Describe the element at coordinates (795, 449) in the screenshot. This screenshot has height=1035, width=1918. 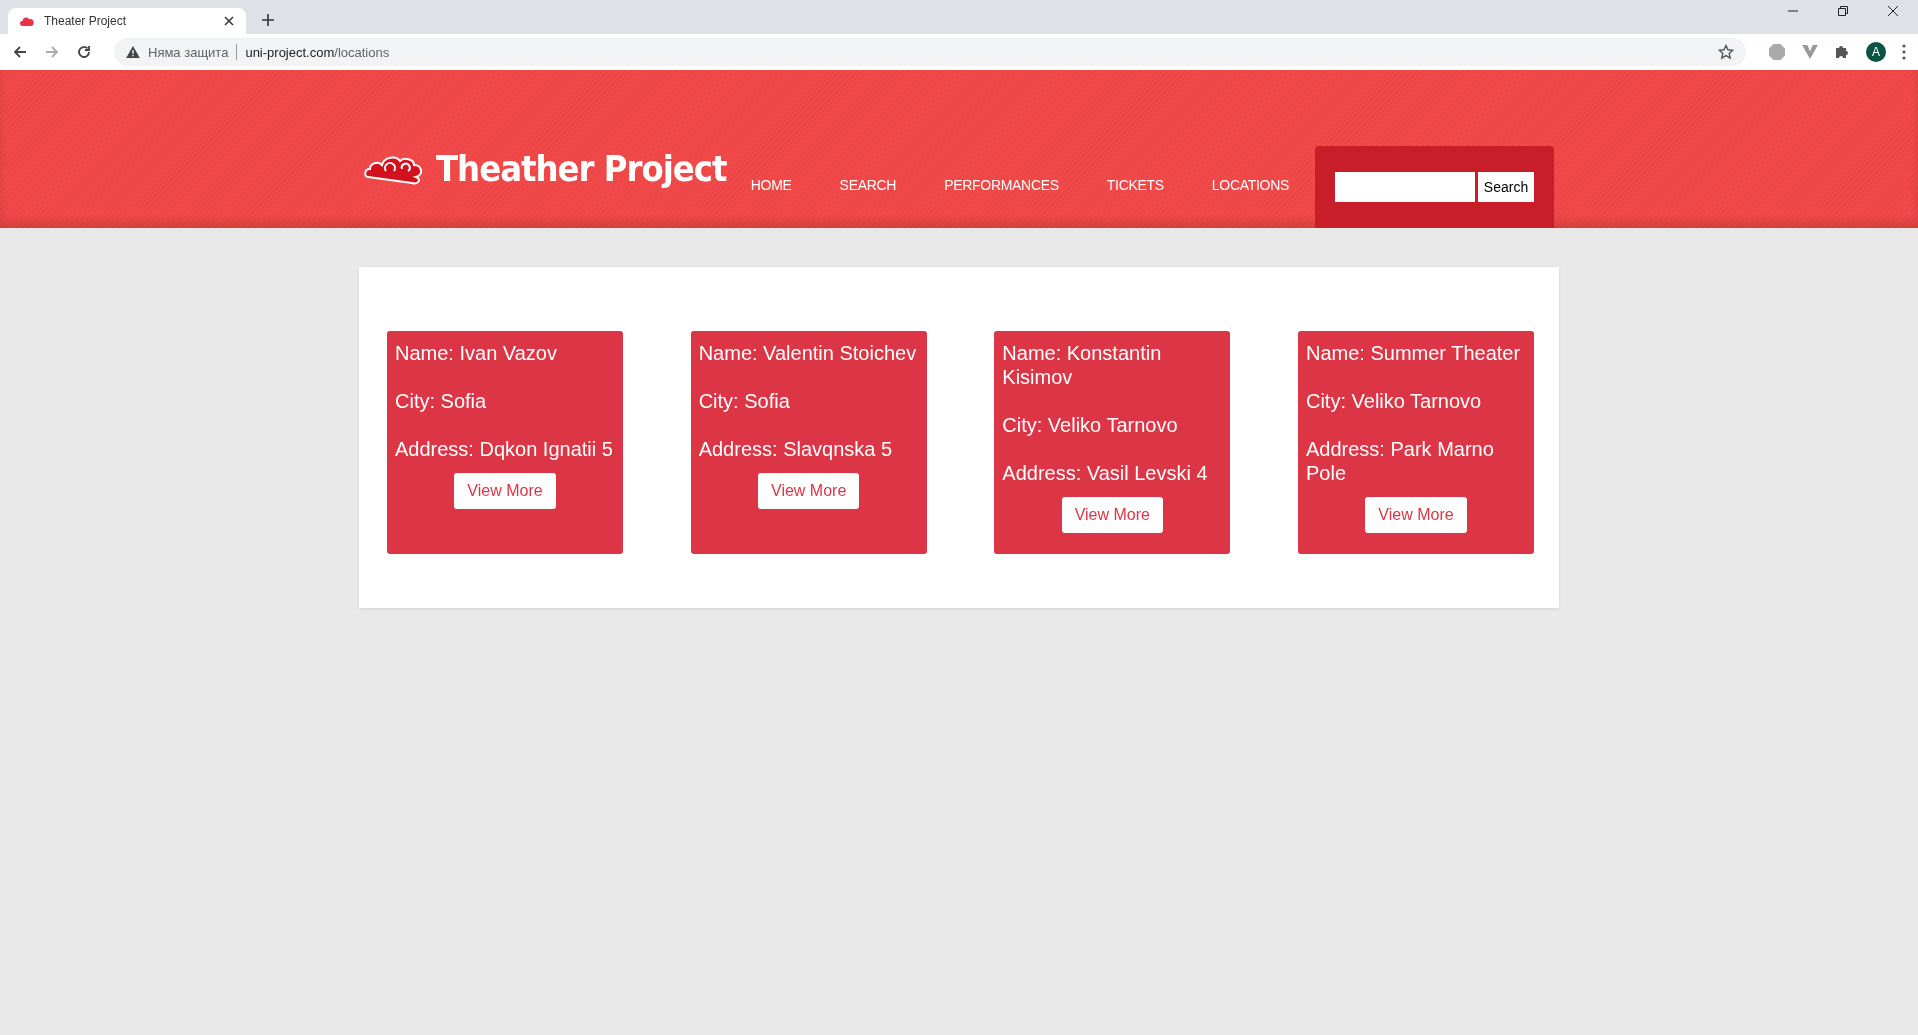
I see `location-address: Address: Slavqnska 5` at that location.